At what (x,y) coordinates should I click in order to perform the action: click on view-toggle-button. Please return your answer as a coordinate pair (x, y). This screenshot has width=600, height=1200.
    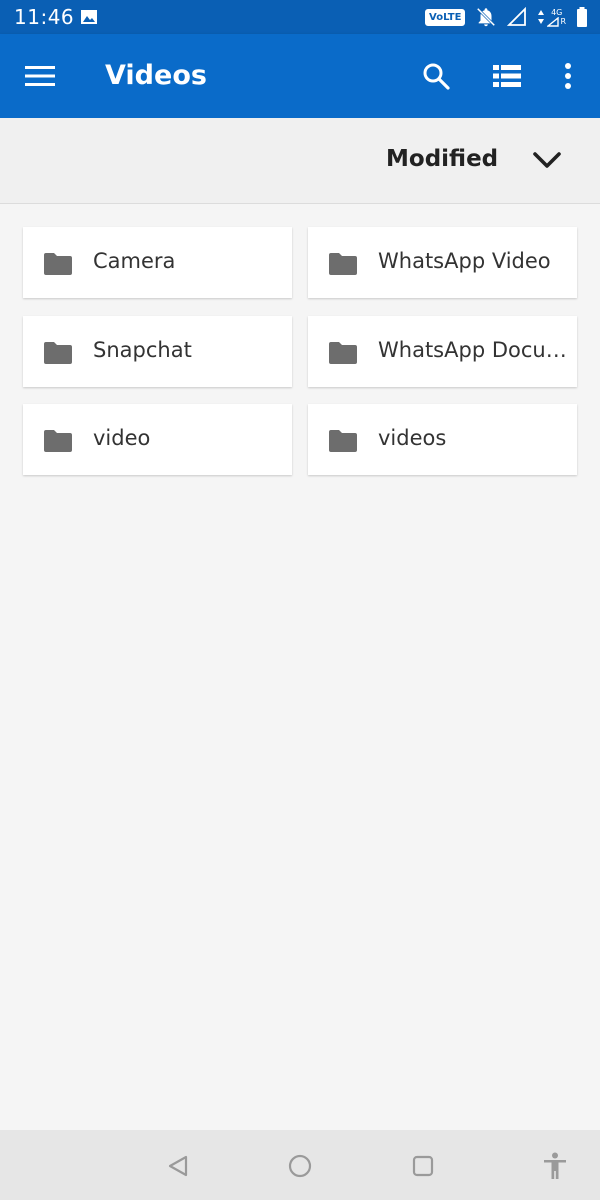
    Looking at the image, I should click on (507, 76).